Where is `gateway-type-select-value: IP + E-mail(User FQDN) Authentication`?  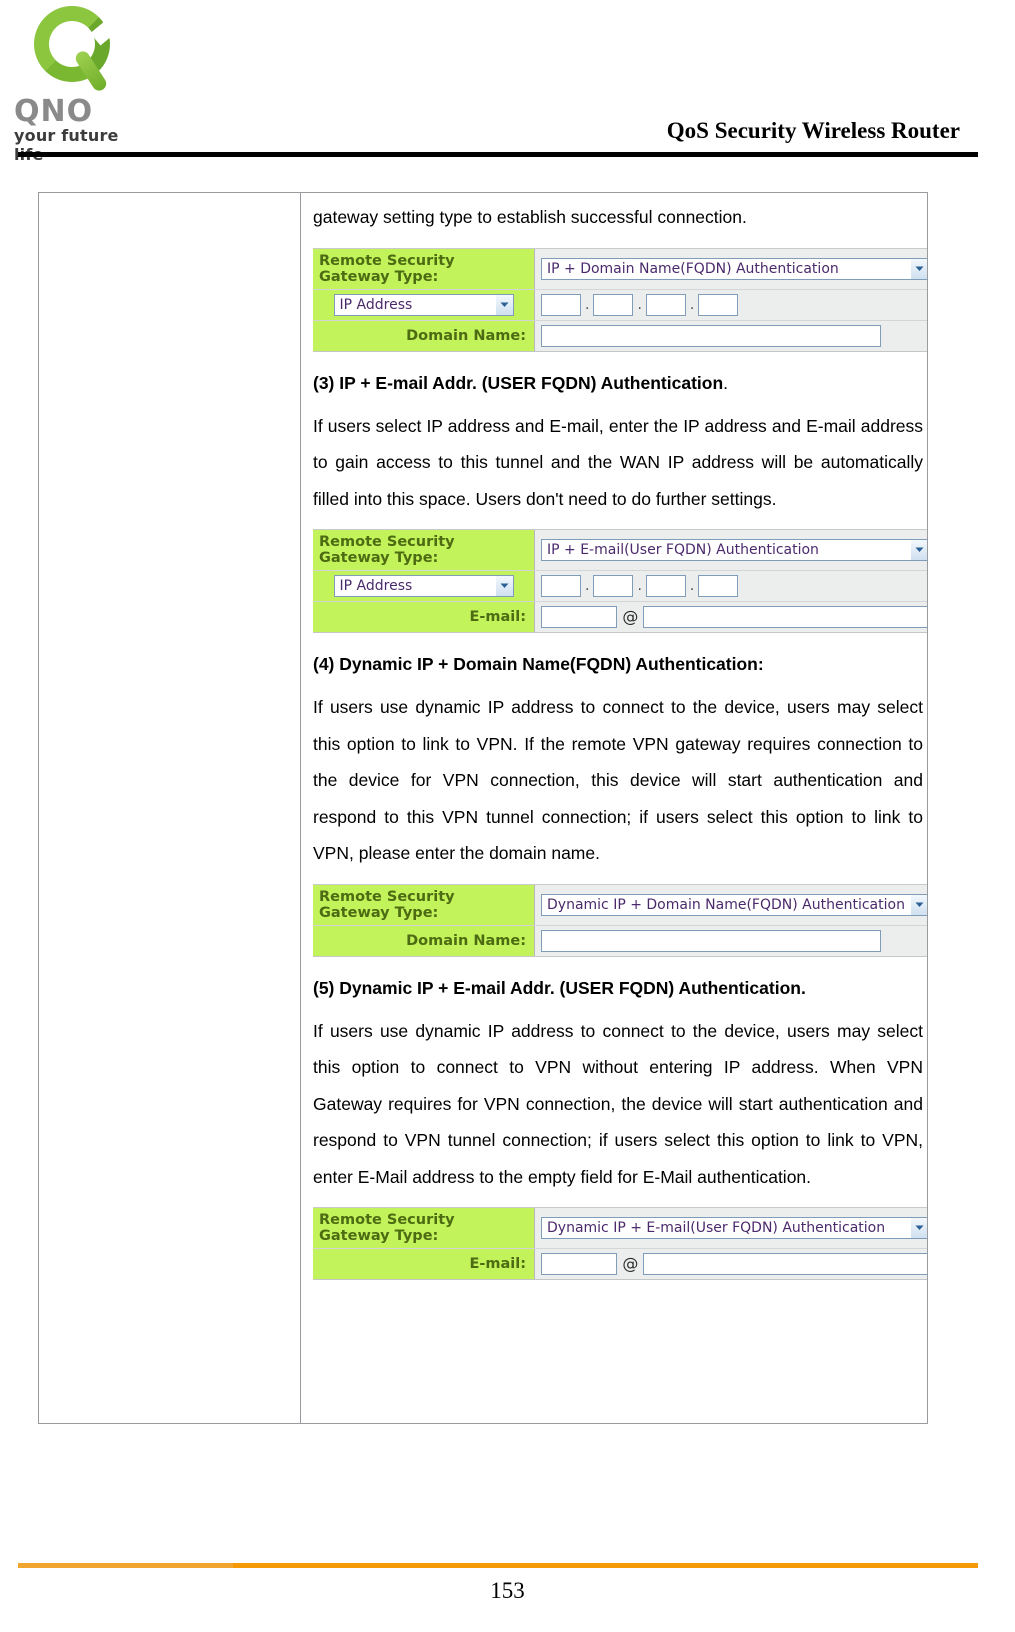 gateway-type-select-value: IP + E-mail(User FQDN) Authentication is located at coordinates (683, 550).